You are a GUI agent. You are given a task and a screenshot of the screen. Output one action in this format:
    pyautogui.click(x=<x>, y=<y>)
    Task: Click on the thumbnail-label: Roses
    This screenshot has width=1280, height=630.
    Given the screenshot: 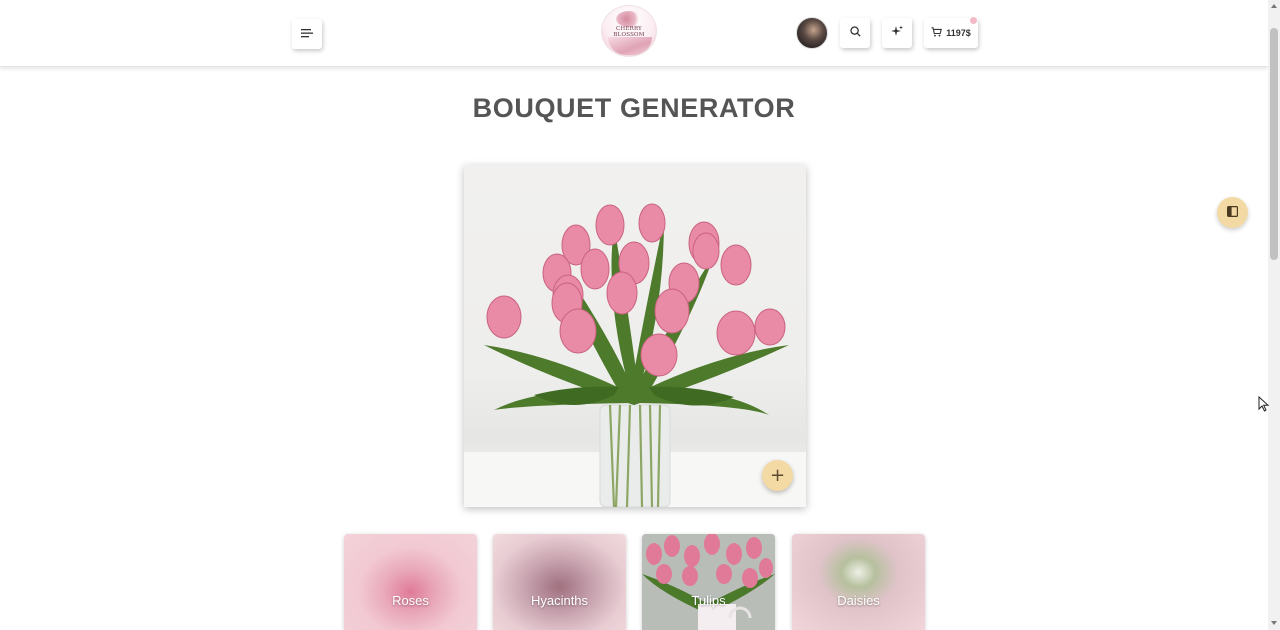 What is the action you would take?
    pyautogui.click(x=410, y=600)
    